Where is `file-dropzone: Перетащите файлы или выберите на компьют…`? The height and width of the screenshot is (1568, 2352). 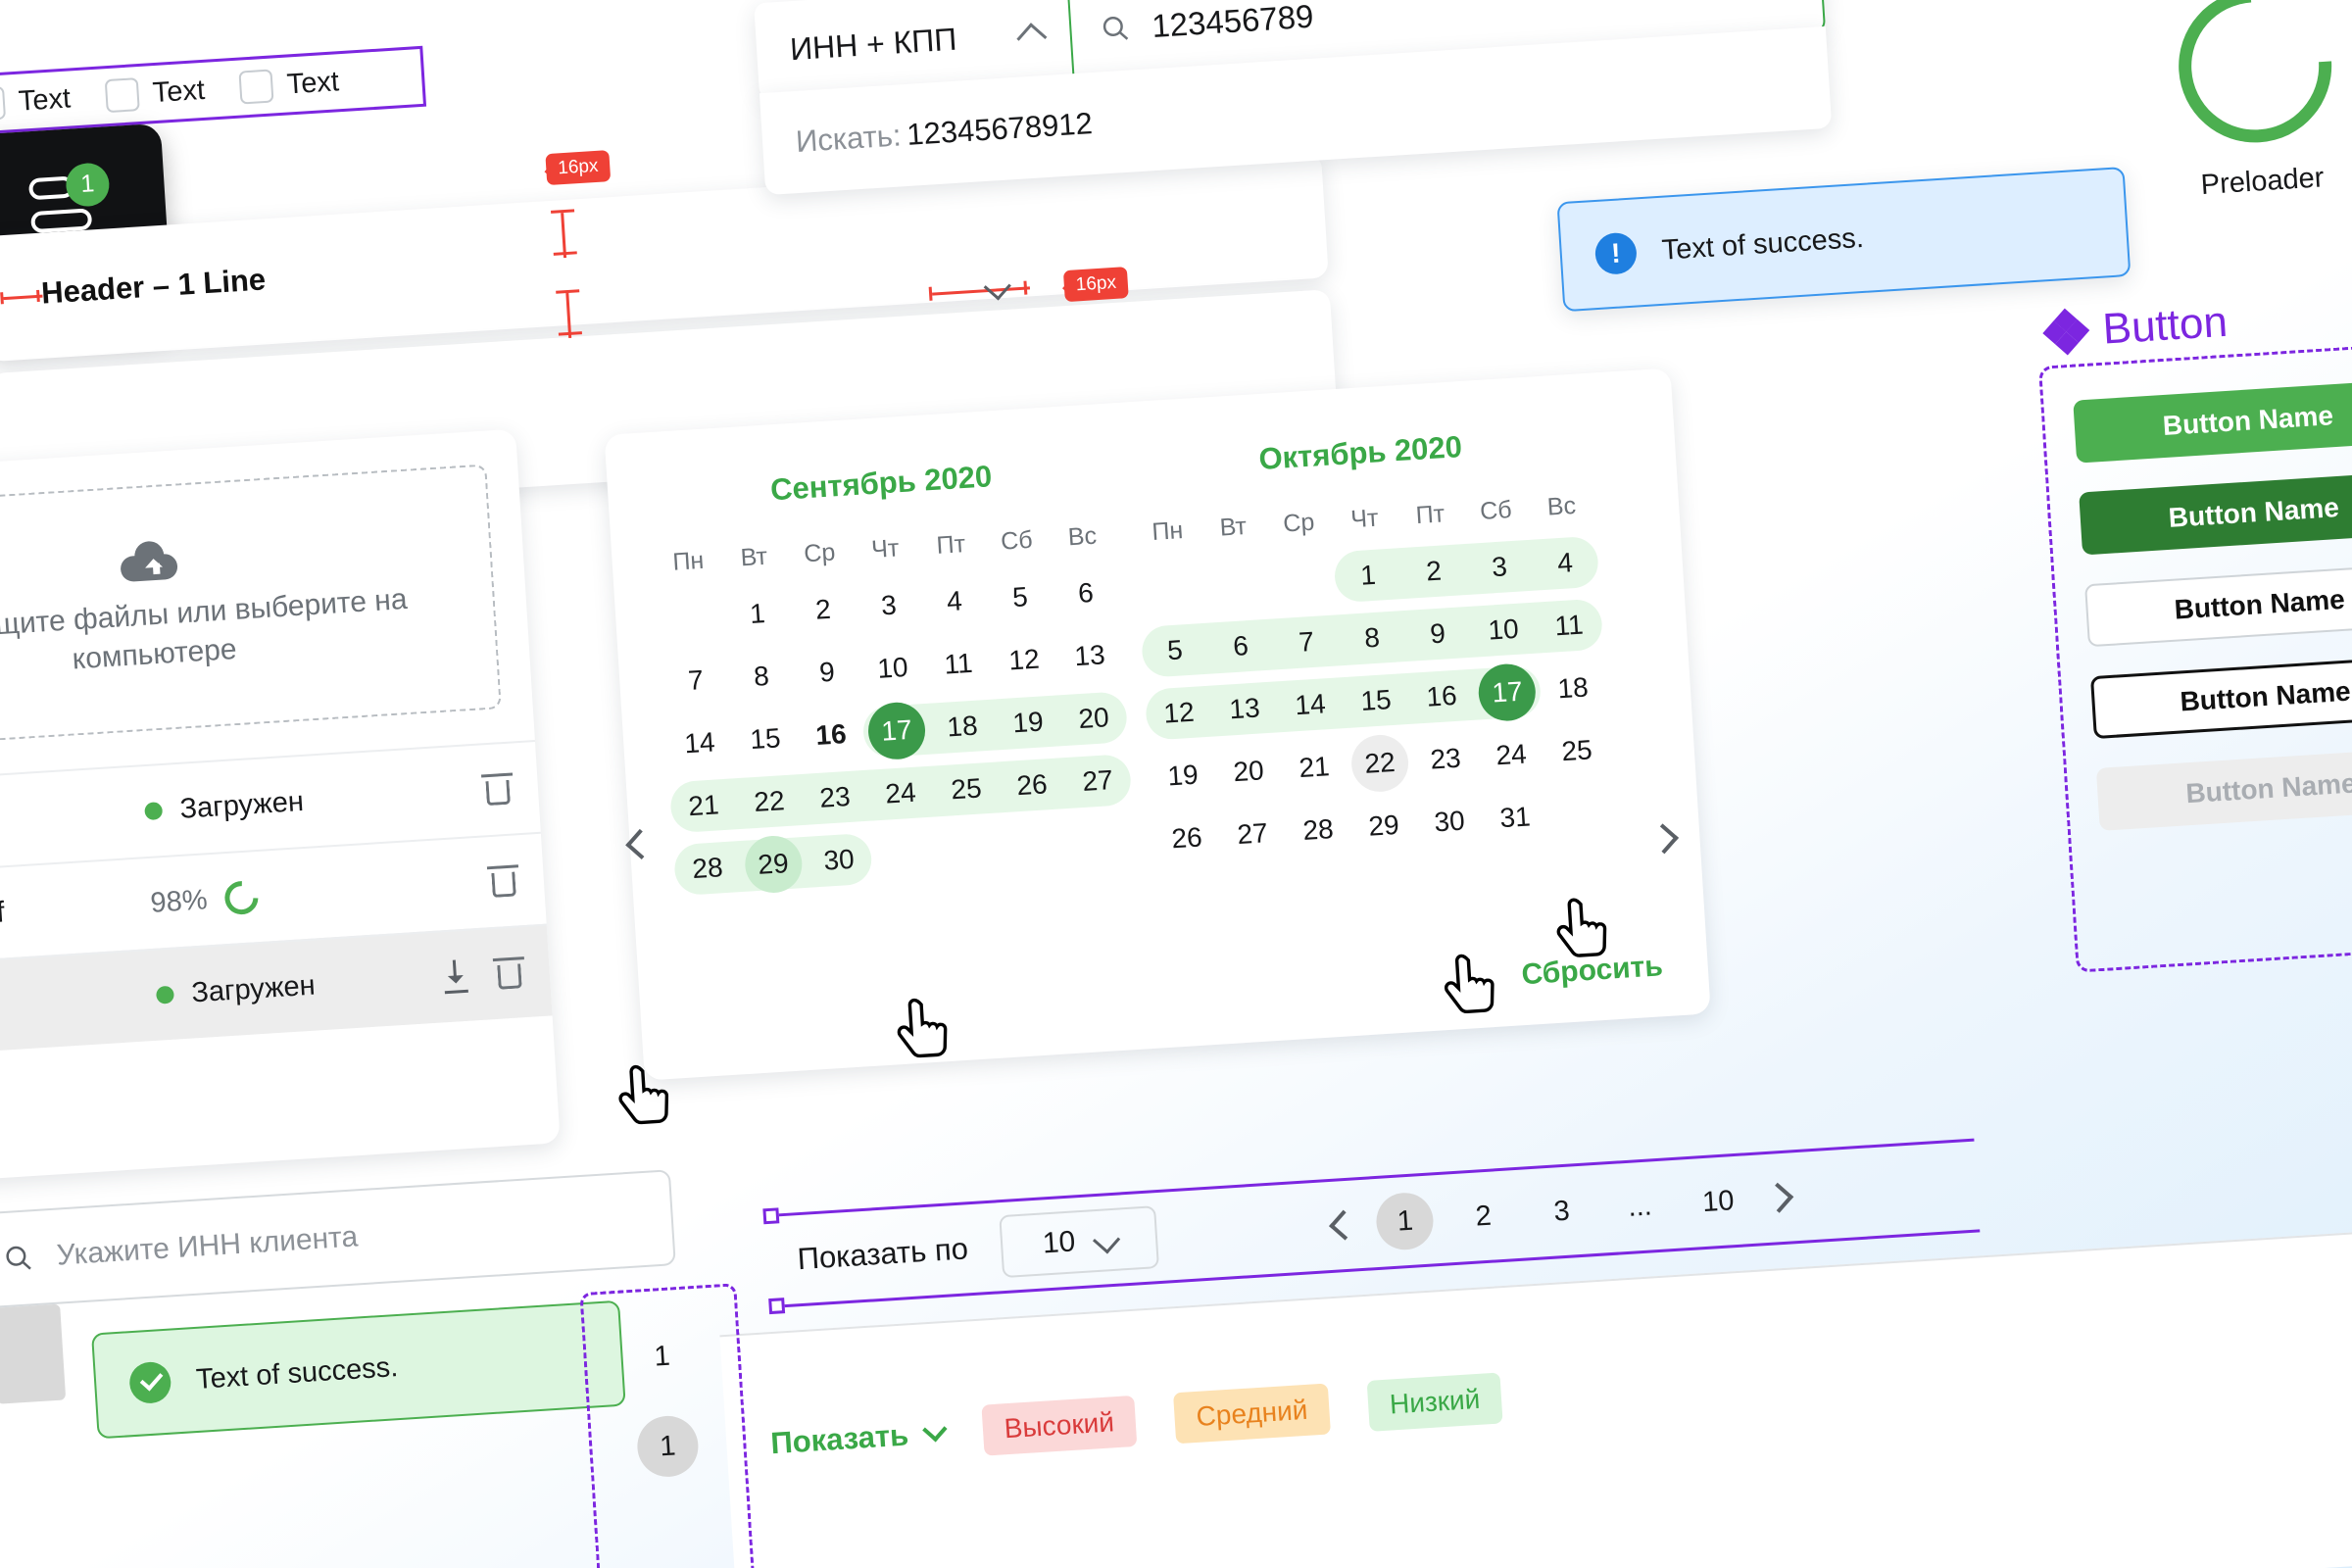 file-dropzone: Перетащите файлы или выберите на компьют… is located at coordinates (251, 608).